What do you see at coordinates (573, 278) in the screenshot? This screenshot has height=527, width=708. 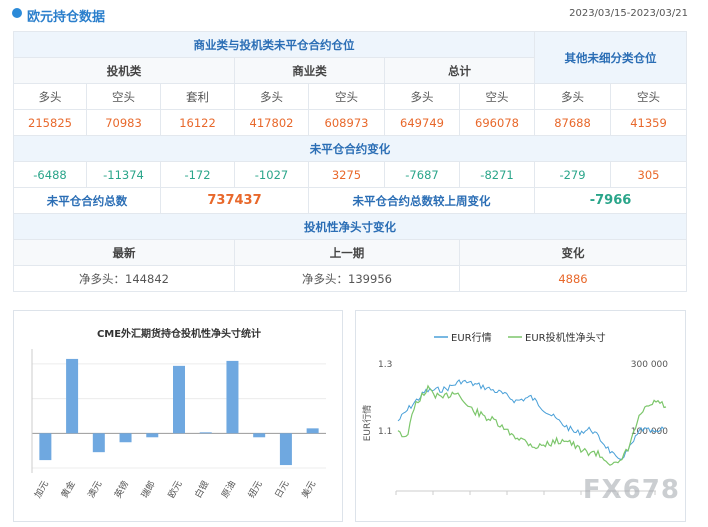 I see `net-change-value: 4886` at bounding box center [573, 278].